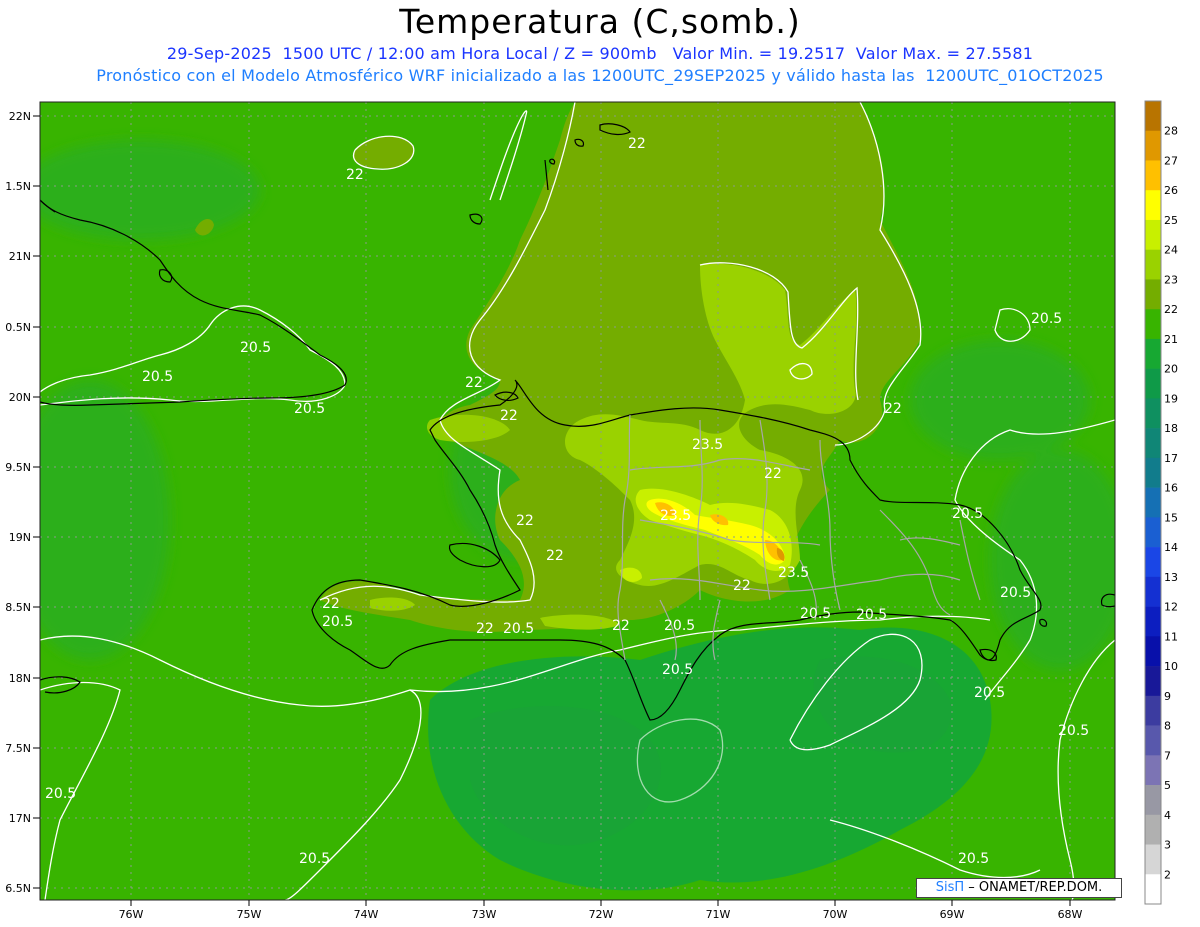 The height and width of the screenshot is (927, 1200). Describe the element at coordinates (952, 914) in the screenshot. I see `lon-label: 69W` at that location.